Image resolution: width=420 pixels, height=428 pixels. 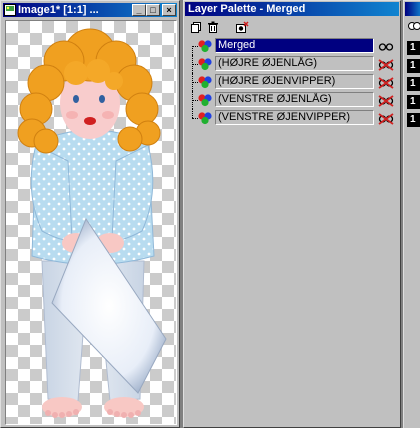 What do you see at coordinates (411, 214) in the screenshot?
I see `side-palette-window: 1 1 1 1 1` at bounding box center [411, 214].